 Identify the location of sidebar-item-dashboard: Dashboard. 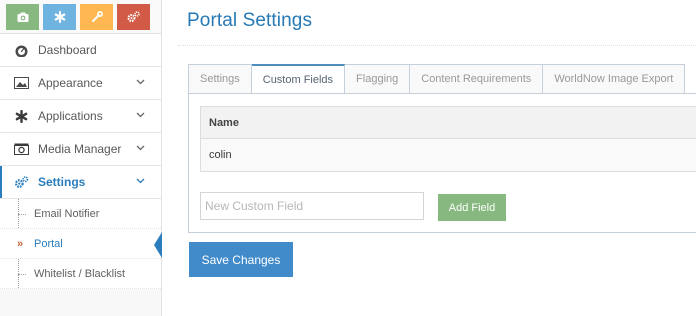
(80, 50).